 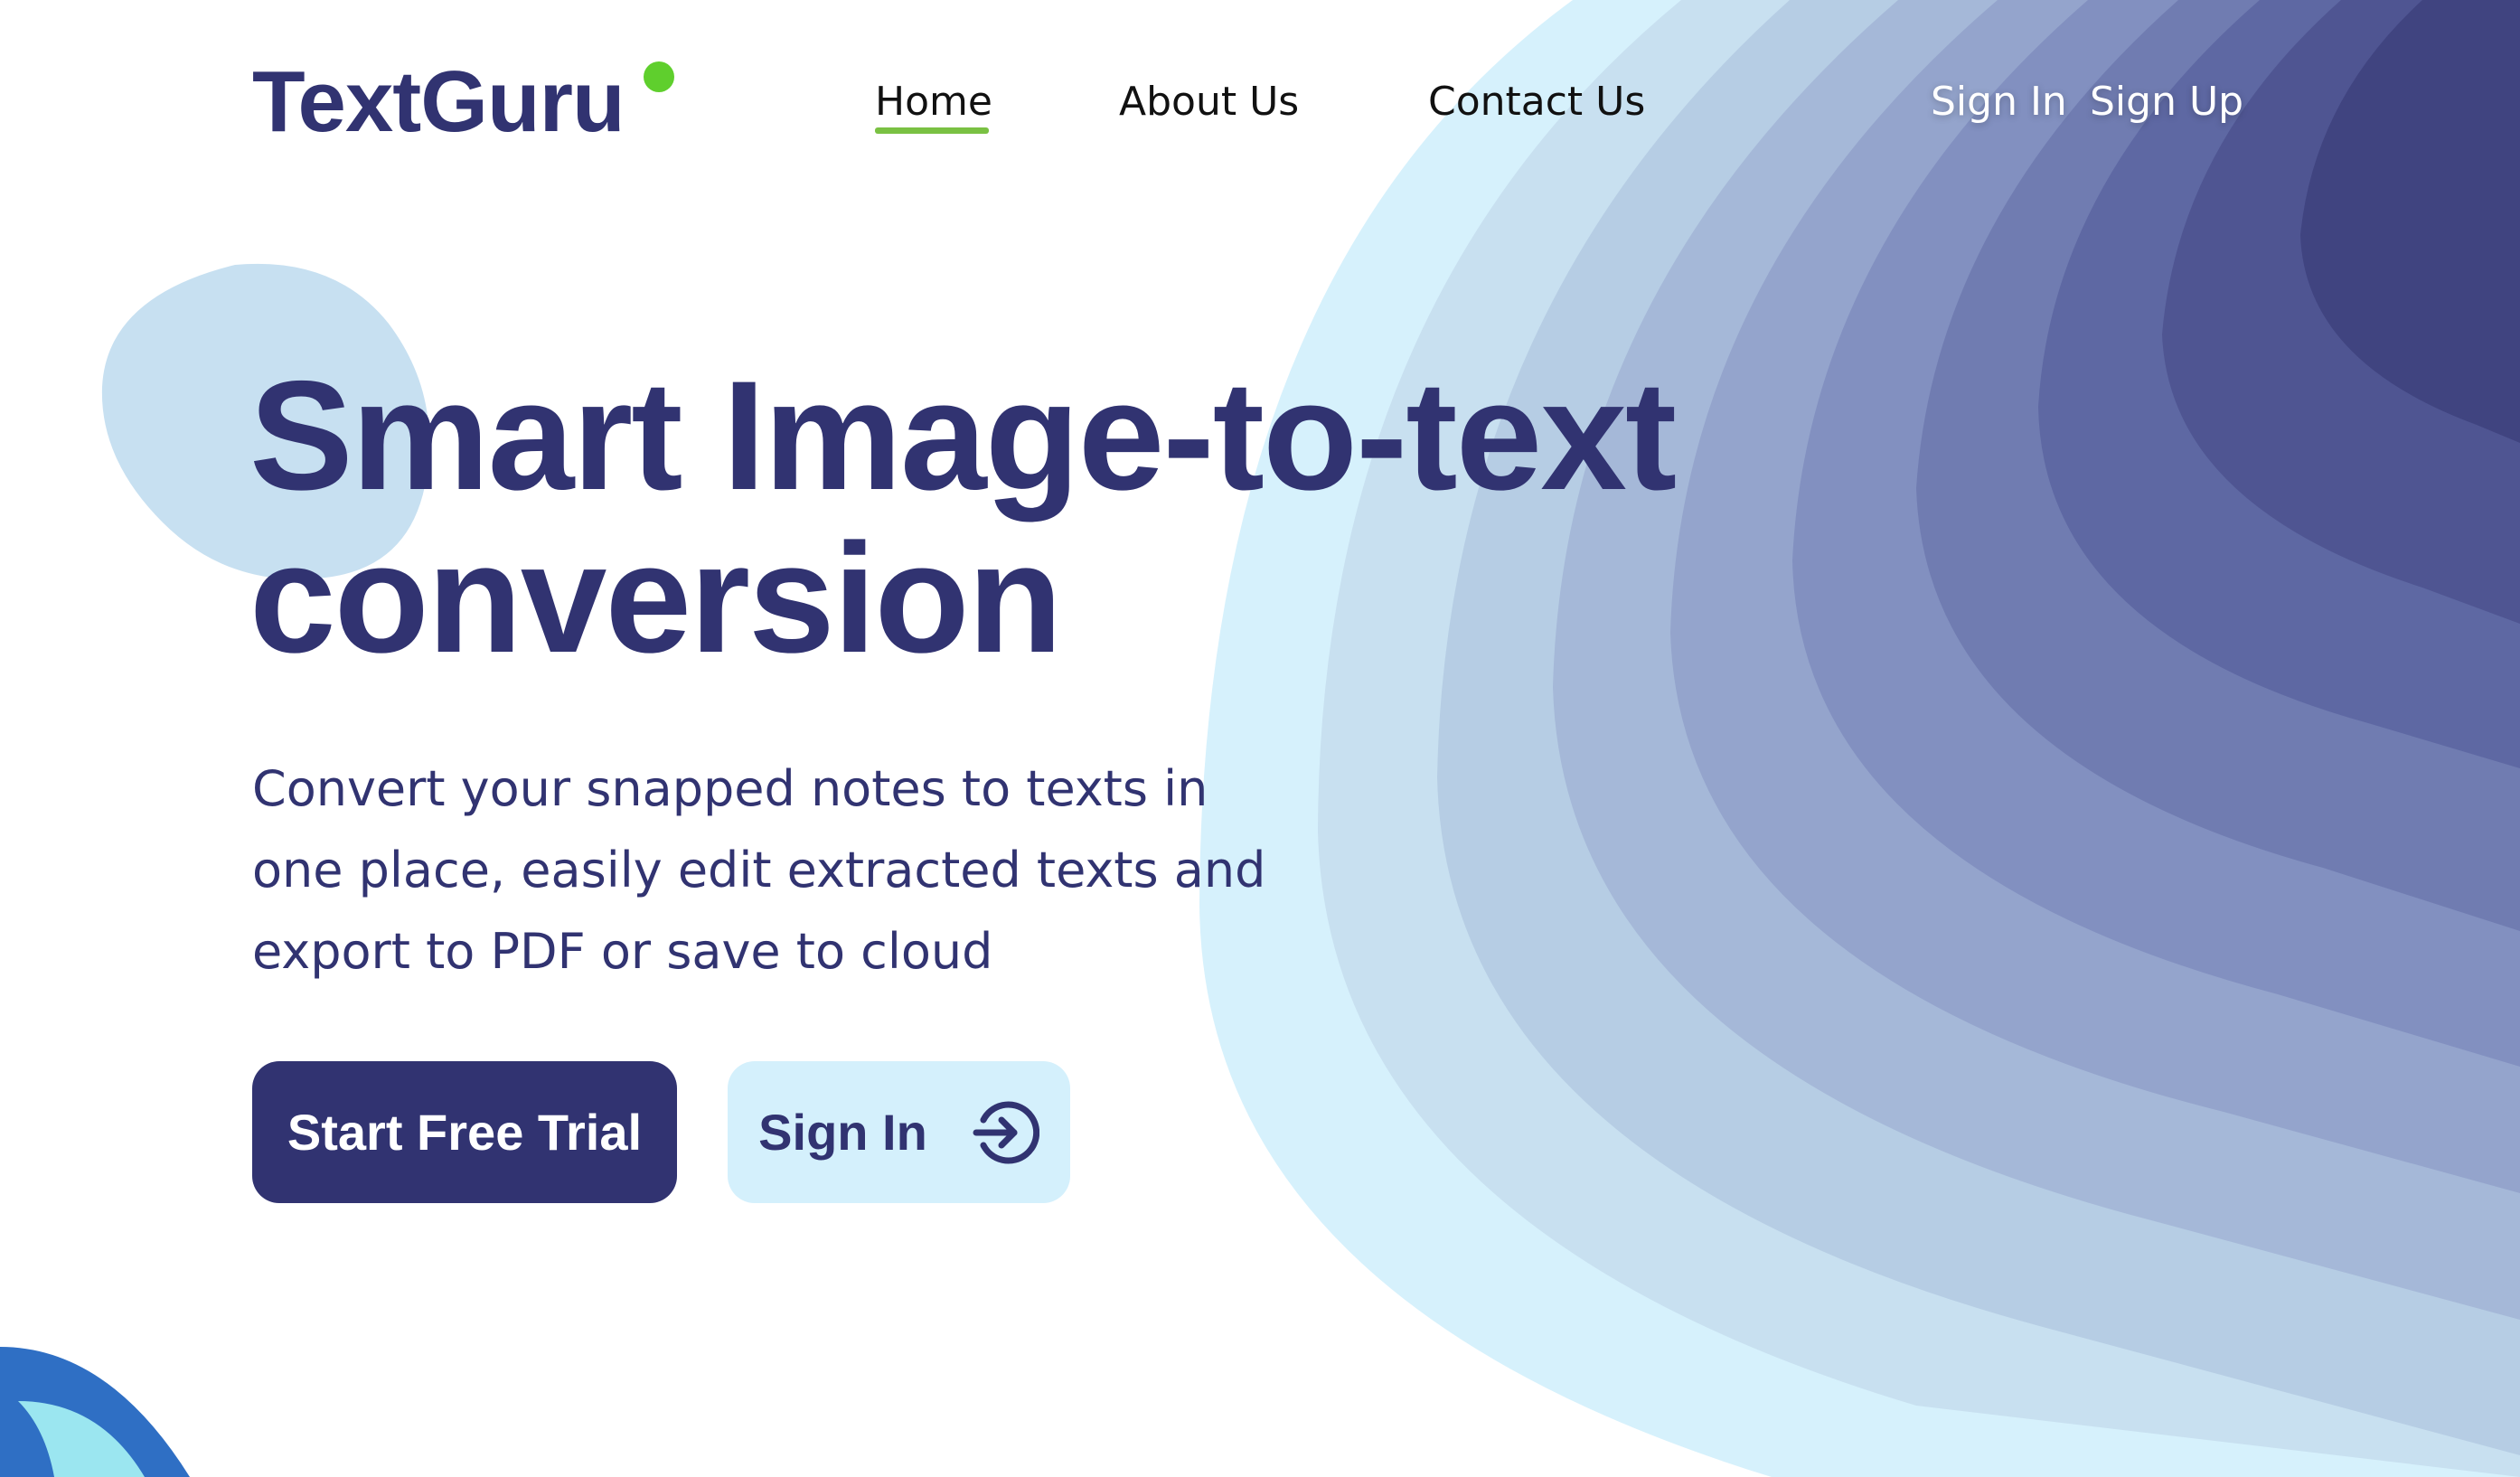 I want to click on start-free-trial-label: Start Free Trial, so click(x=465, y=1133).